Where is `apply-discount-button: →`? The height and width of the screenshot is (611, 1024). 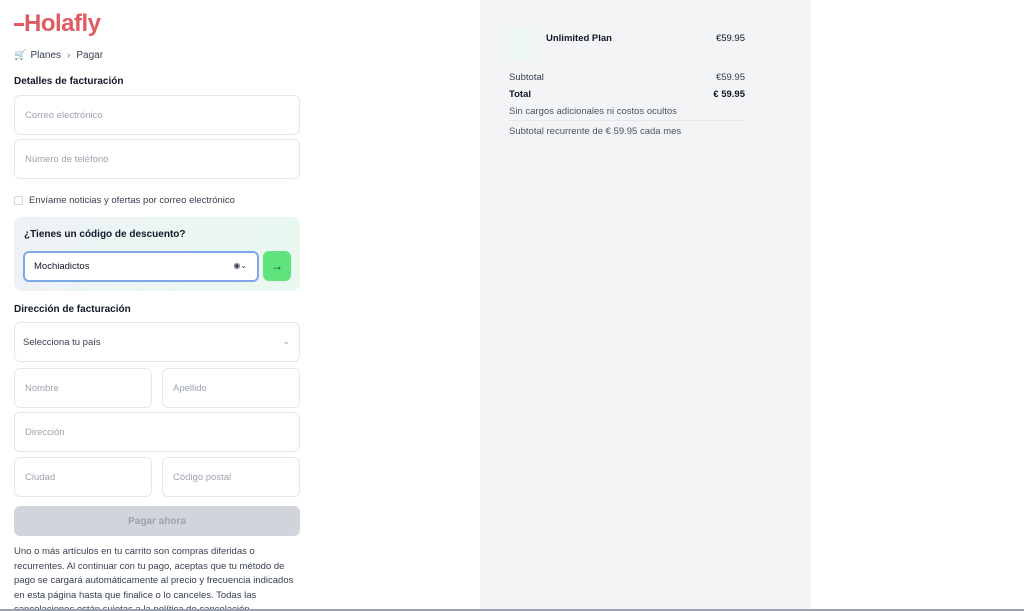 apply-discount-button: → is located at coordinates (277, 266).